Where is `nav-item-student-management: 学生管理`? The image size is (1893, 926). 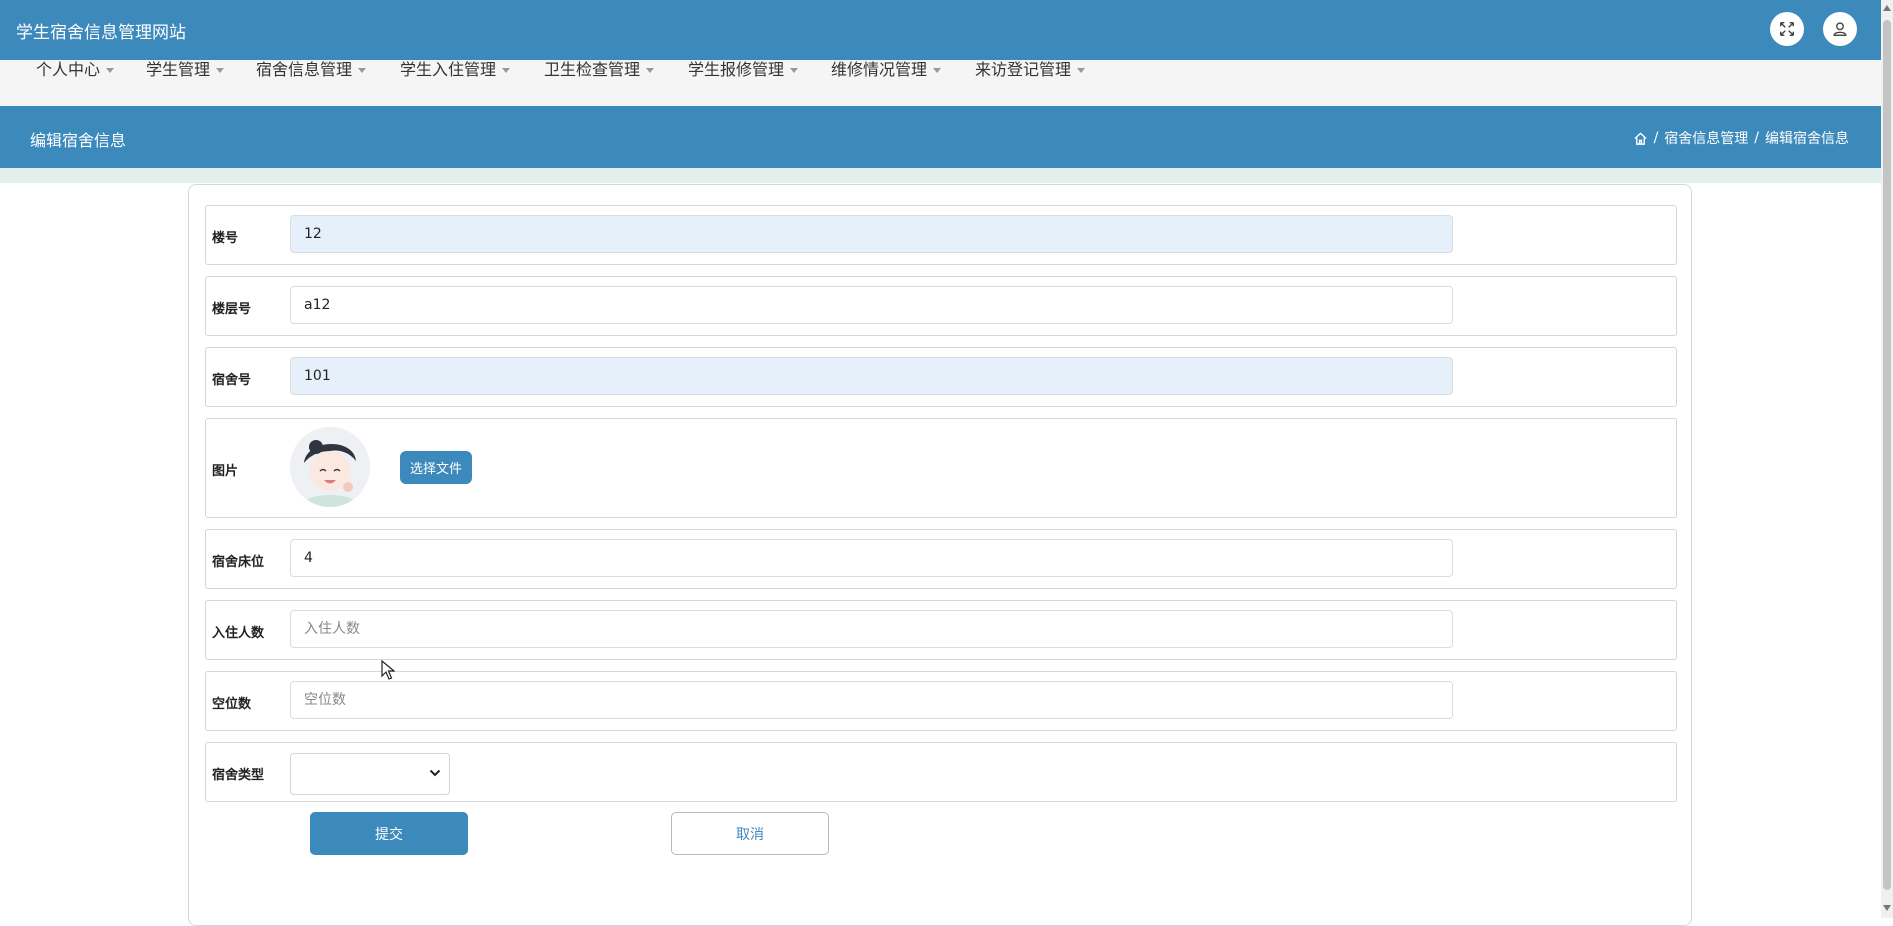 nav-item-student-management: 学生管理 is located at coordinates (185, 70).